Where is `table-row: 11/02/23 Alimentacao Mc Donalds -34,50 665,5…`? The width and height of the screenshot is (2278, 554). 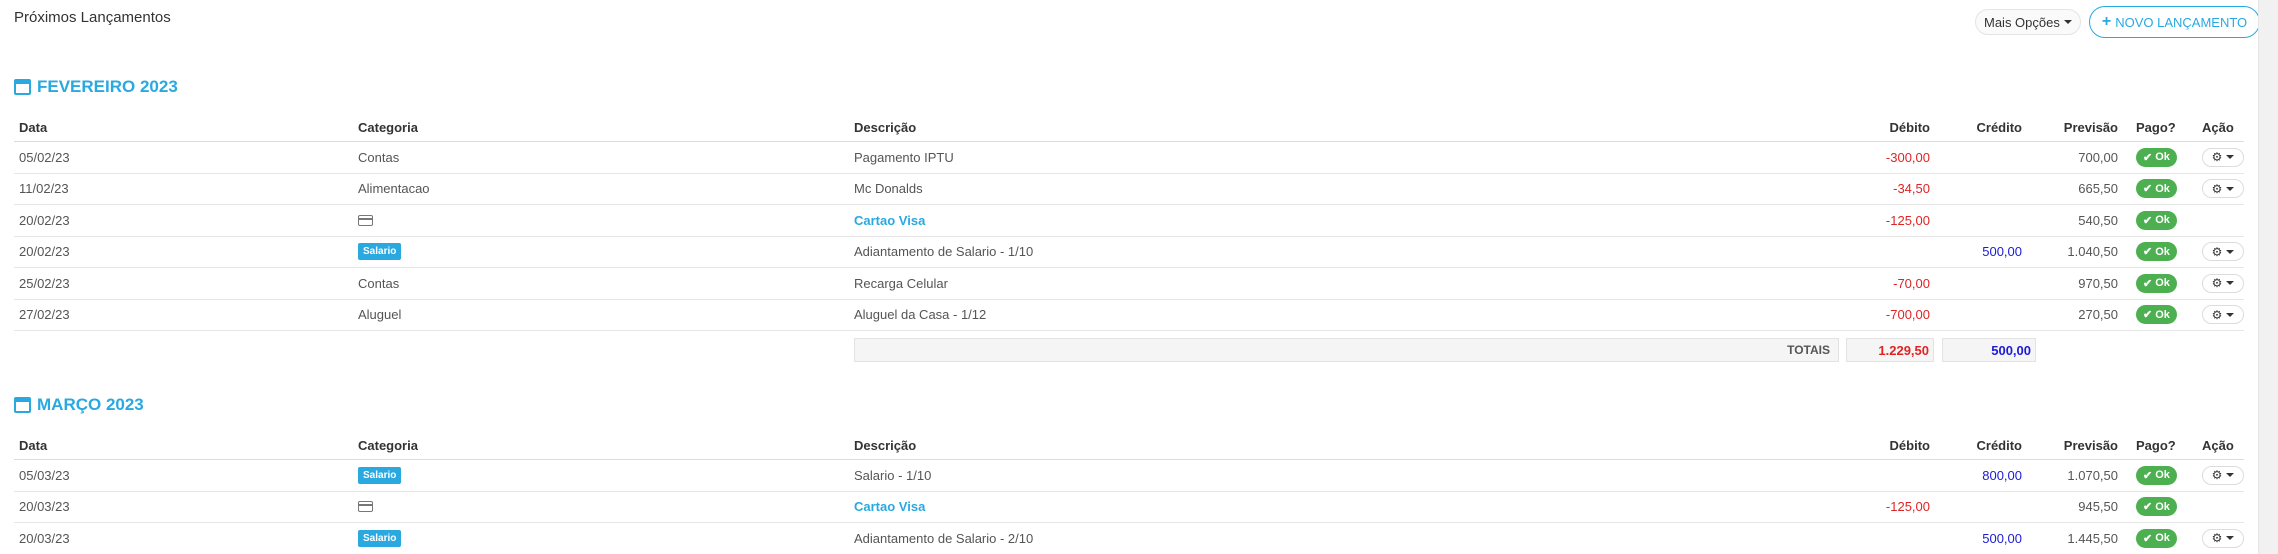
table-row: 11/02/23 Alimentacao Mc Donalds -34,50 665,5… is located at coordinates (1129, 189).